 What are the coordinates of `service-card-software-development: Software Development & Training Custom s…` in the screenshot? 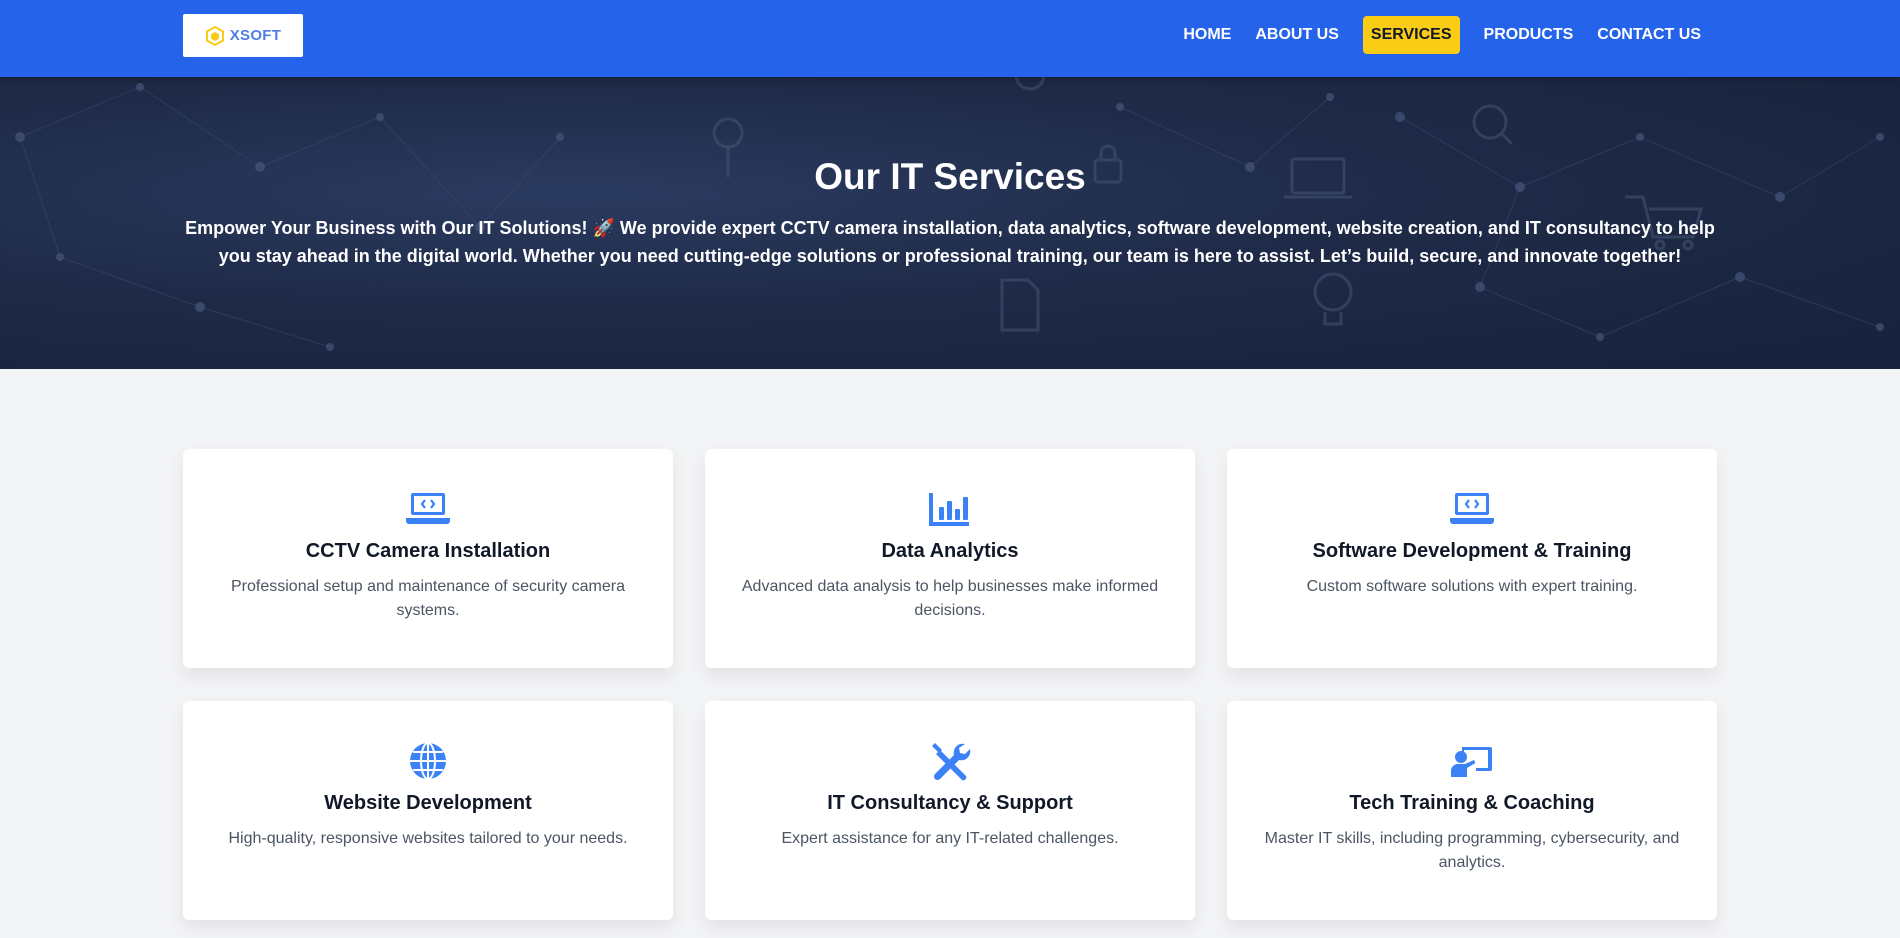 It's located at (1472, 558).